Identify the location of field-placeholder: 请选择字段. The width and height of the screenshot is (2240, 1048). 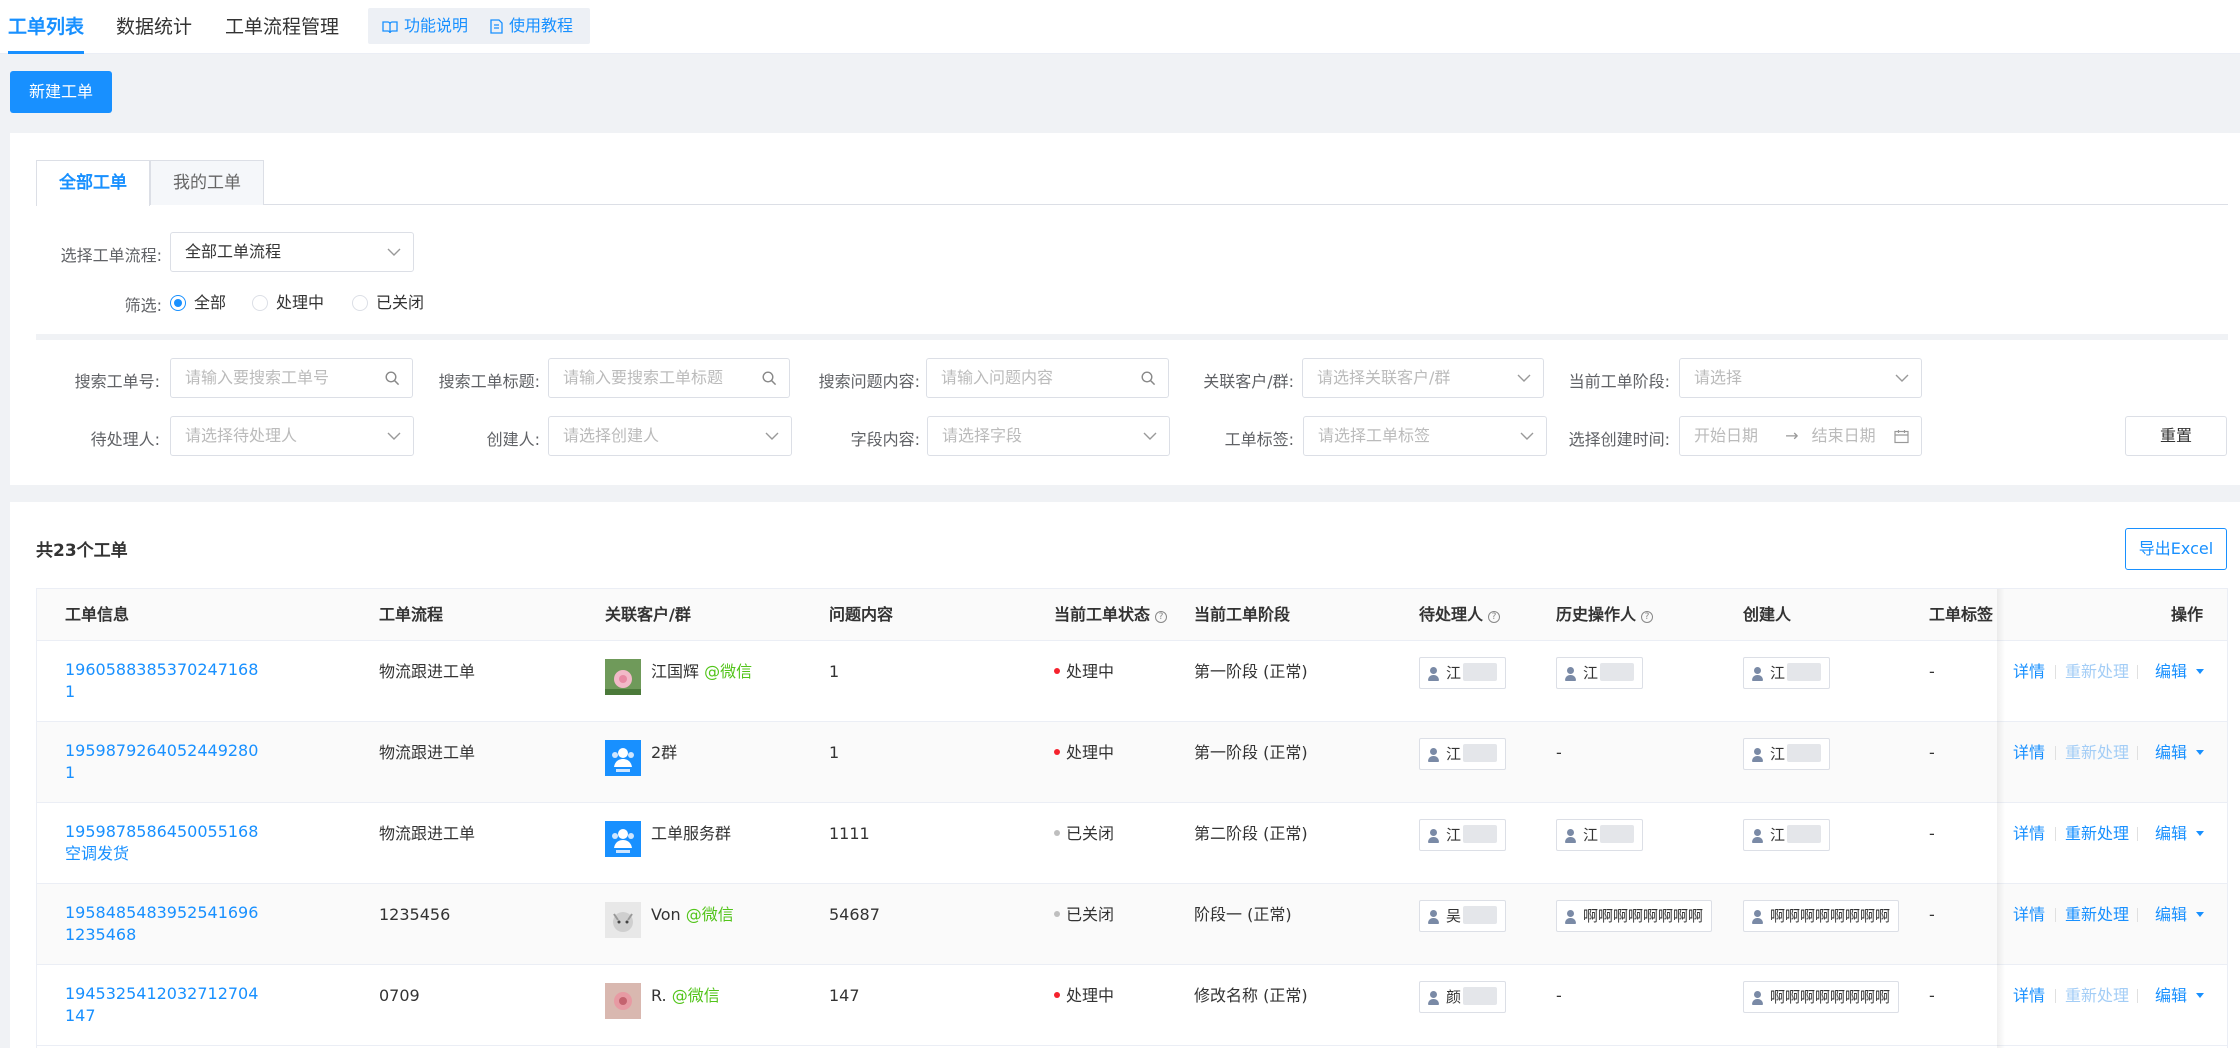
(982, 435).